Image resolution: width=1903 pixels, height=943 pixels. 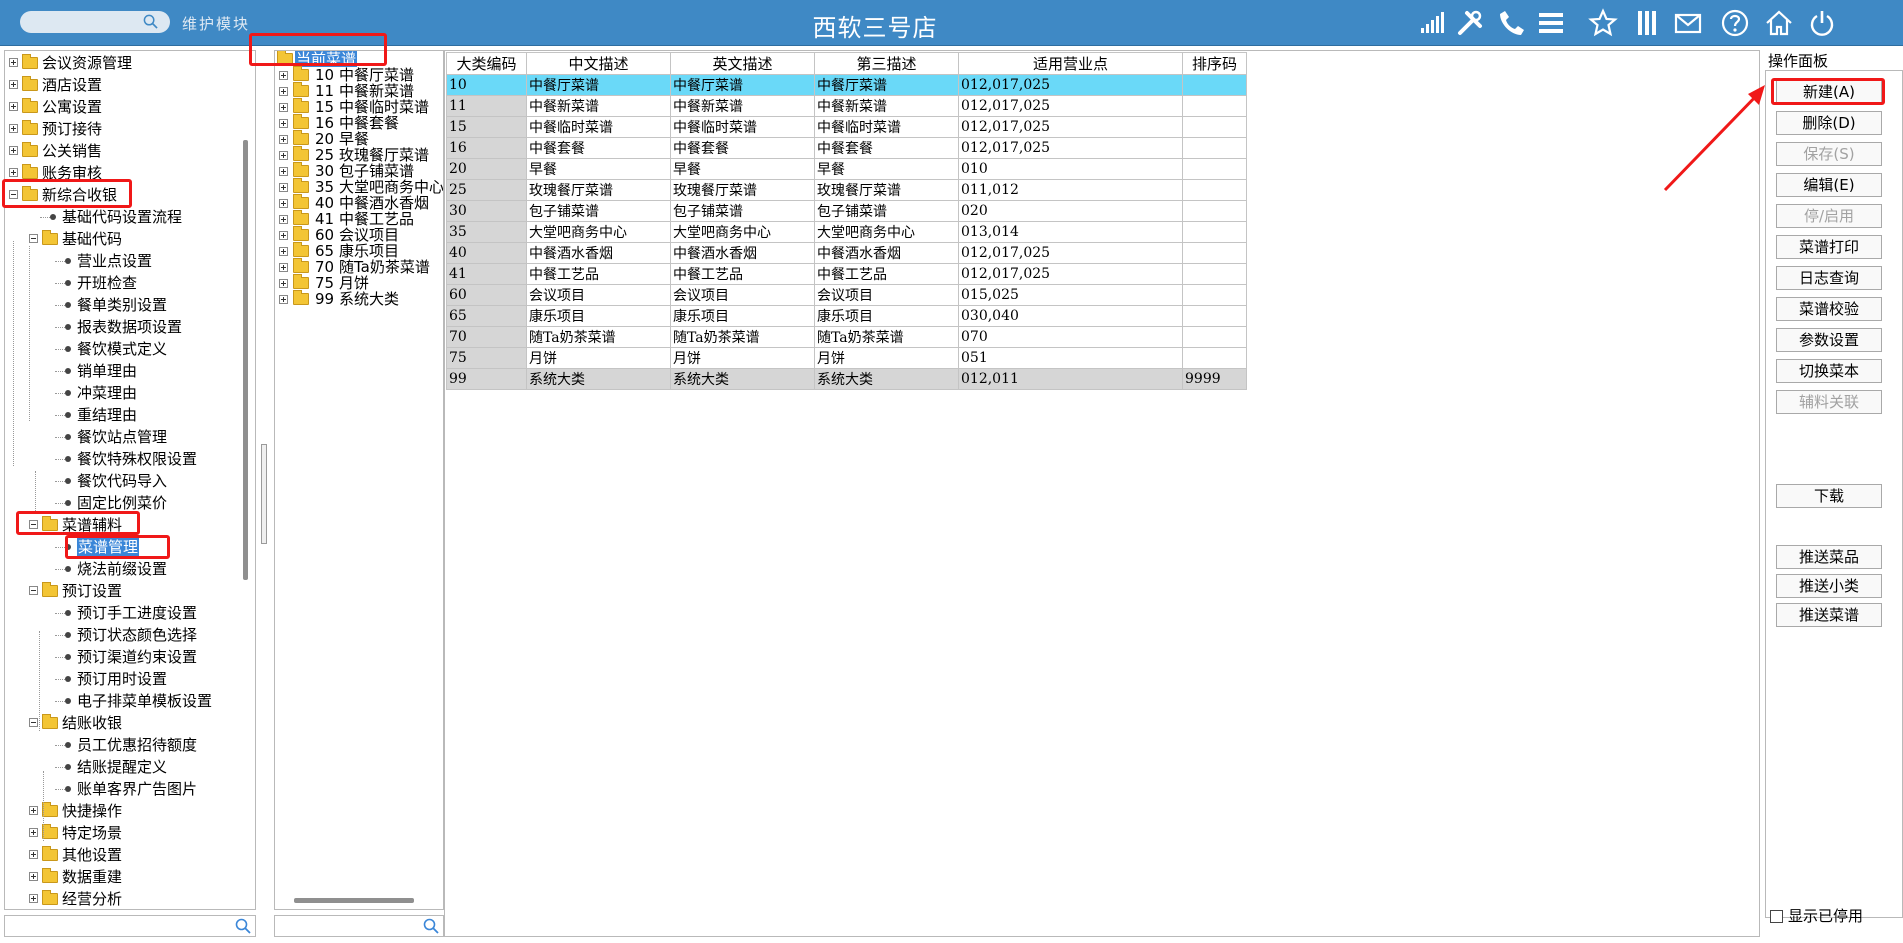 What do you see at coordinates (125, 459) in the screenshot?
I see `tree-node: 餐饮特殊权限设置` at bounding box center [125, 459].